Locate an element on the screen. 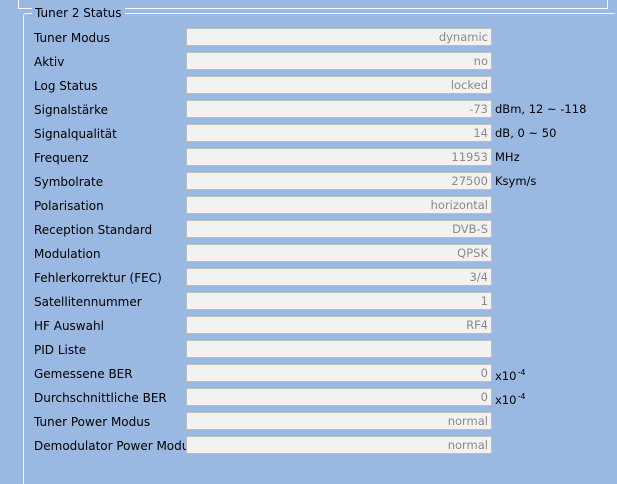  row-frequenz: Frequenz 11953 MHz is located at coordinates (308, 159).